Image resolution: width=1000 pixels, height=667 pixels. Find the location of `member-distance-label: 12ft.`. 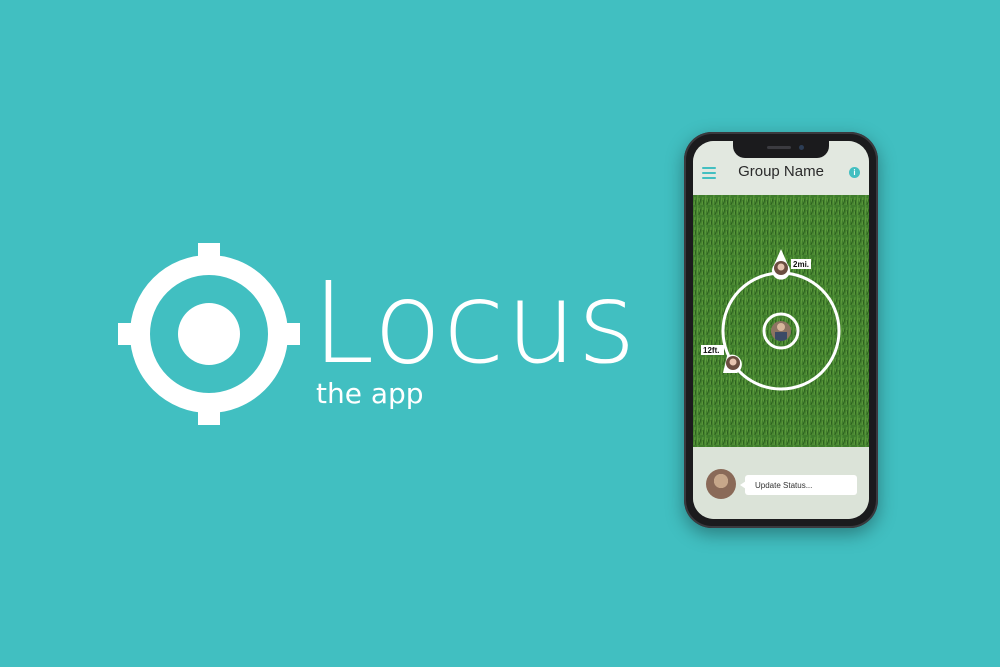

member-distance-label: 12ft. is located at coordinates (711, 350).